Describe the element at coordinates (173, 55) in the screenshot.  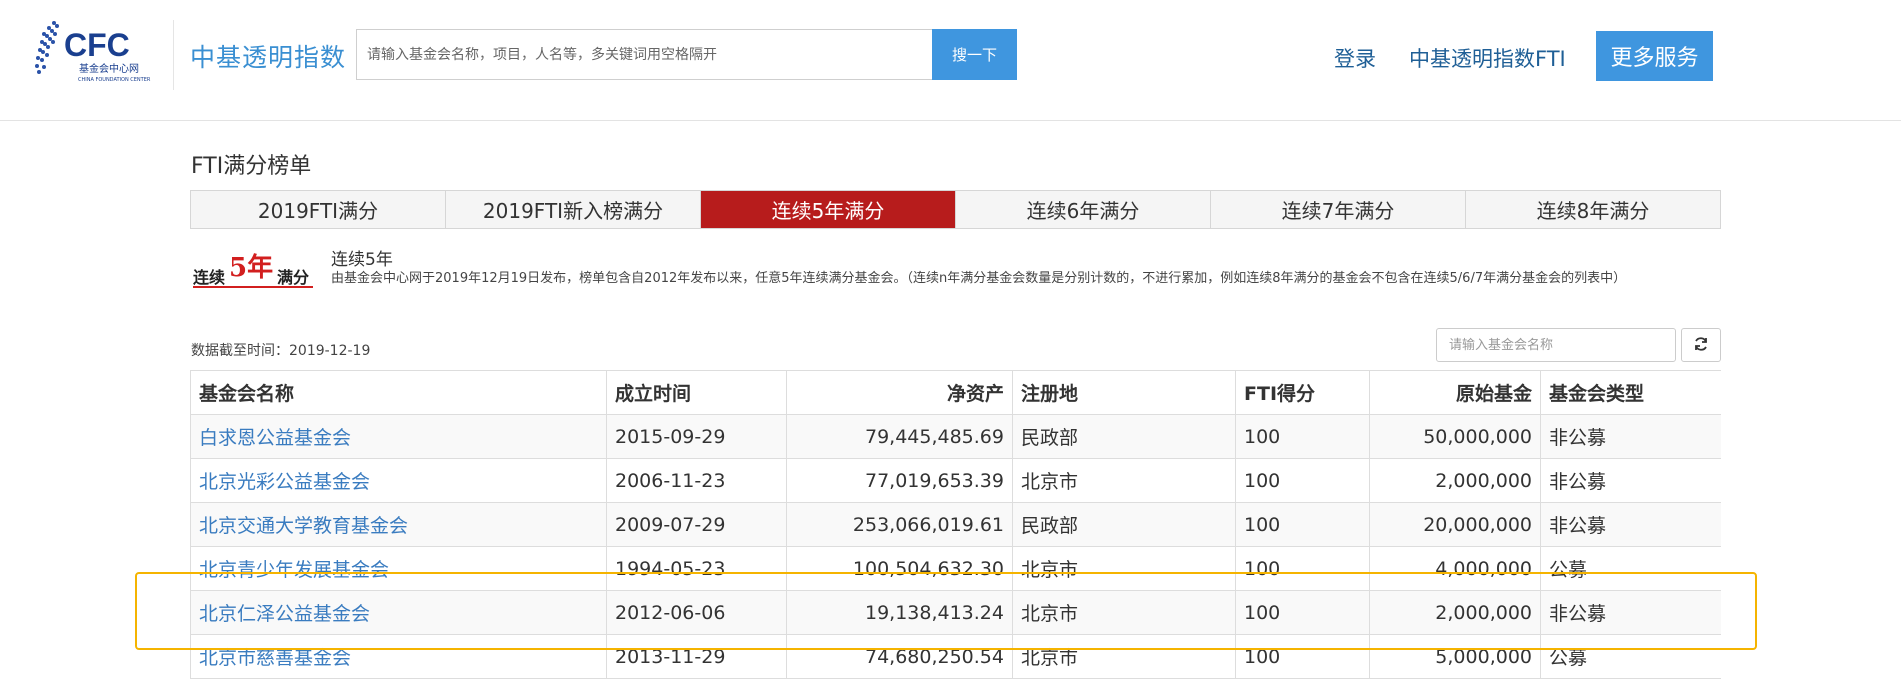
I see `logo-divider` at that location.